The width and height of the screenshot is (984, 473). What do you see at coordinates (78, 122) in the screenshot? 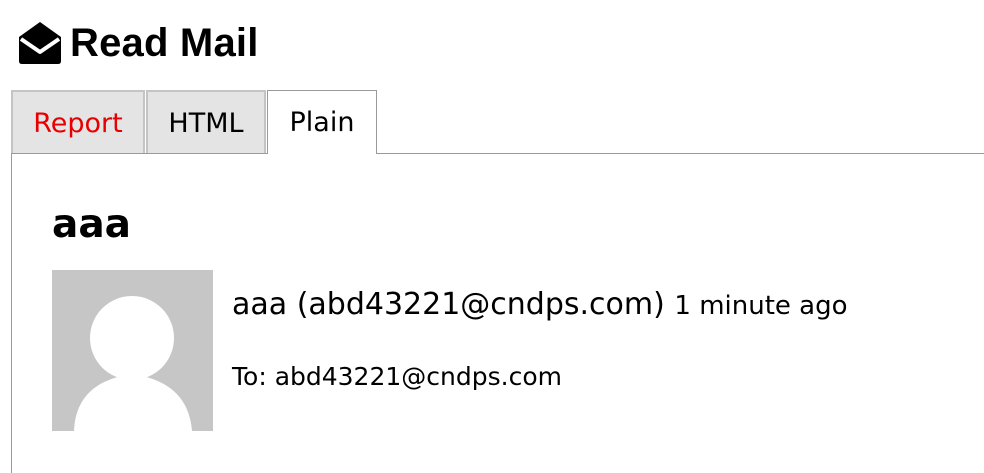
I see `tab-report: Report` at bounding box center [78, 122].